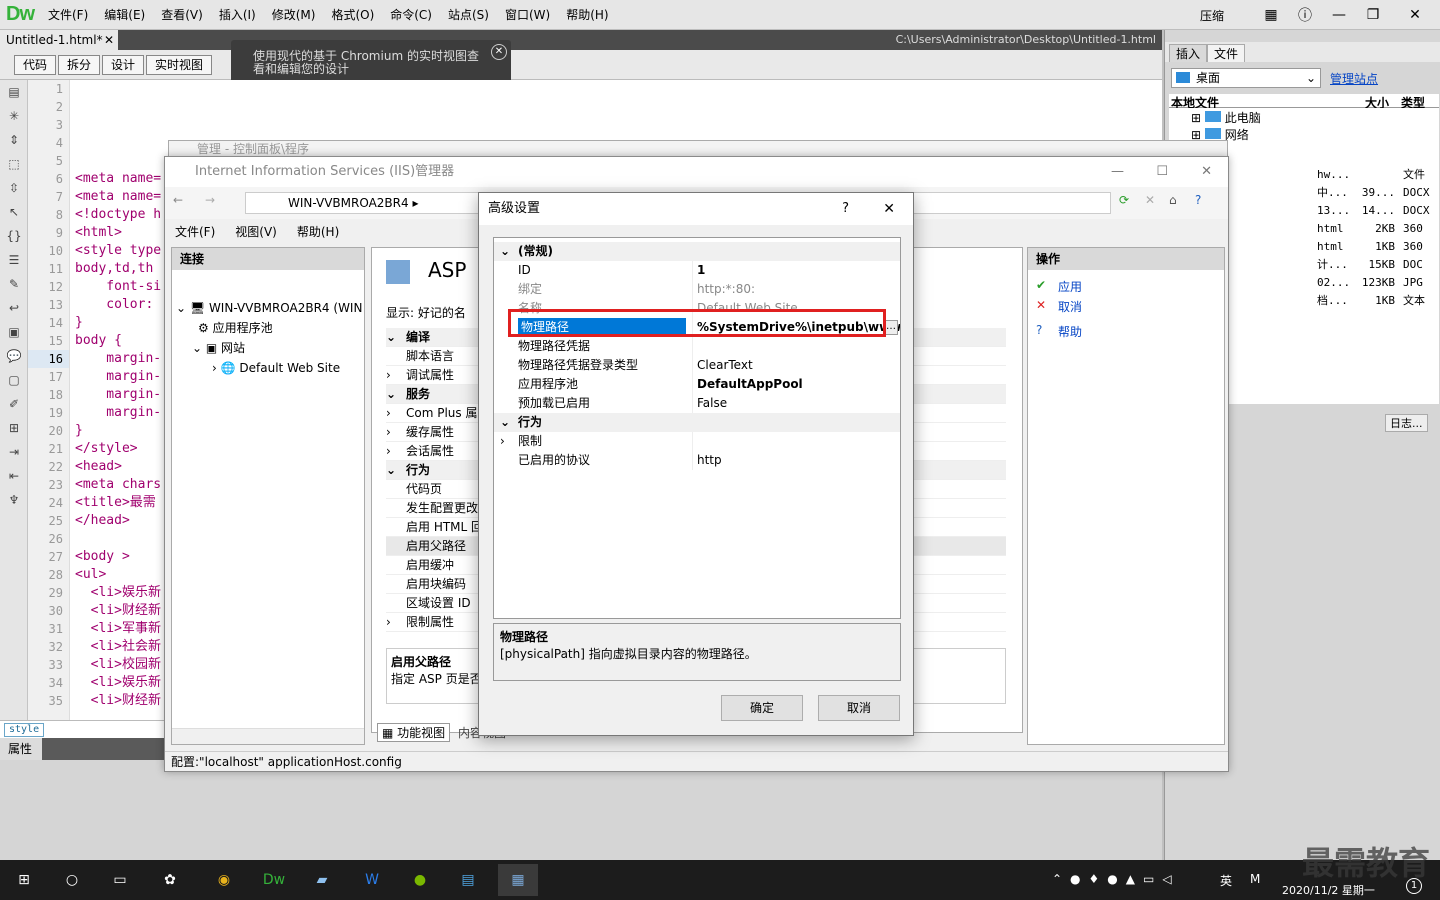 This screenshot has width=1440, height=900. Describe the element at coordinates (697, 460) in the screenshot. I see `grid-row: 已启用的协议 http` at that location.